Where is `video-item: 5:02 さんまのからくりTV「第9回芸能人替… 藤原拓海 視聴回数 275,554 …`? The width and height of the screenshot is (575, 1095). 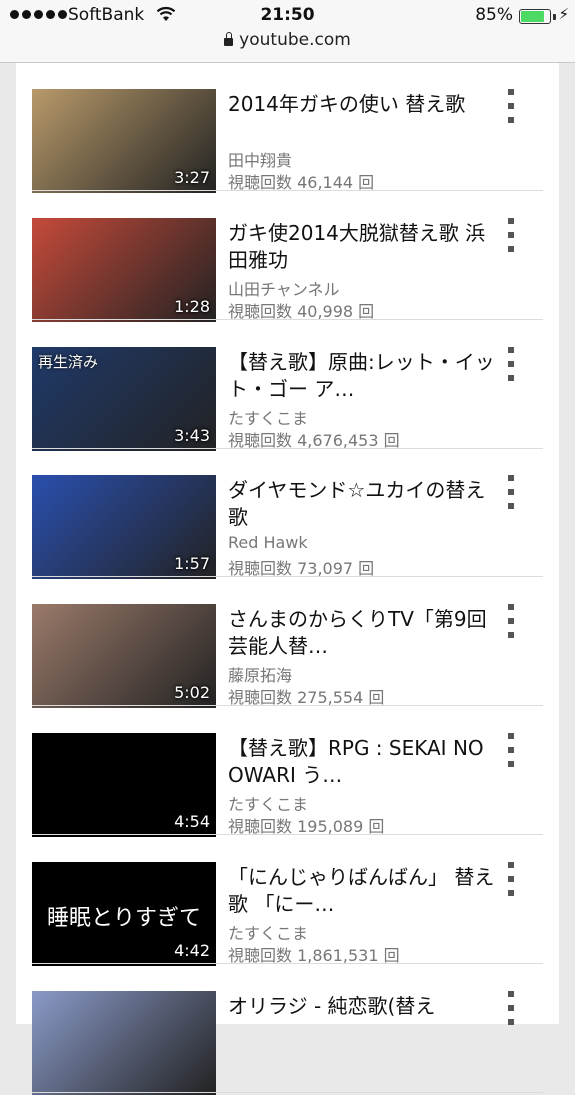 video-item: 5:02 さんまのからくりTV「第9回芸能人替… 藤原拓海 視聴回数 275,554 … is located at coordinates (287, 643).